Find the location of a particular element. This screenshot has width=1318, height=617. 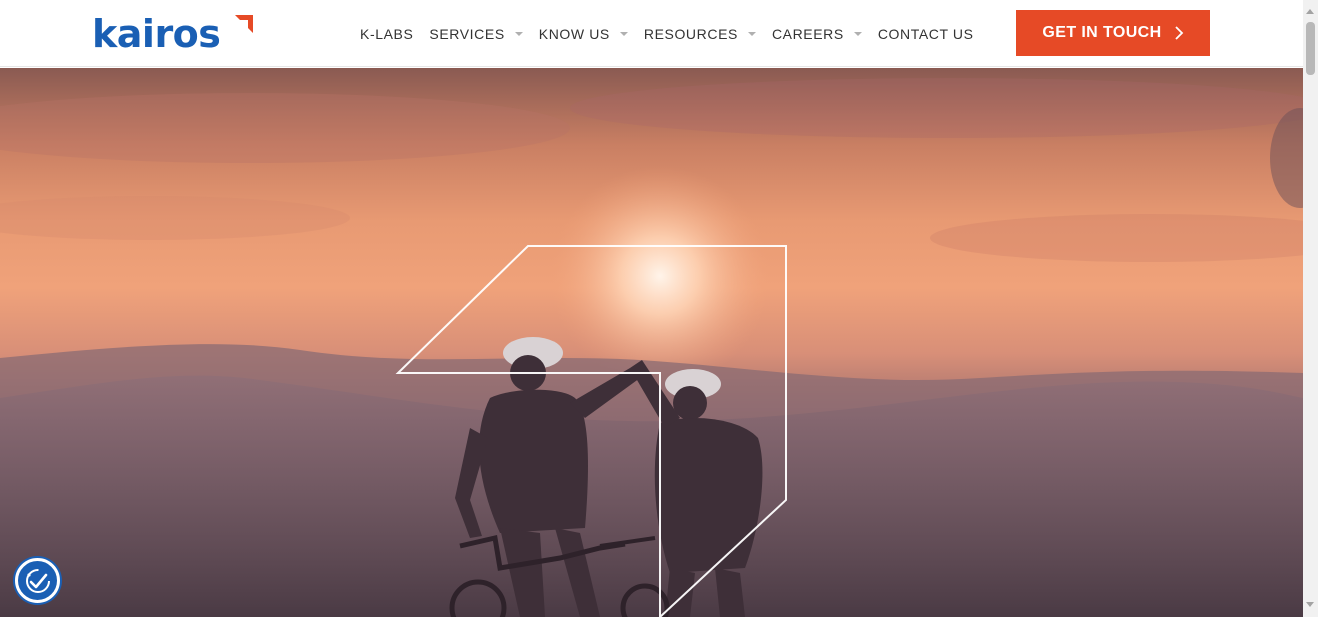

nav-item-resources: RESOURCES is located at coordinates (700, 34).